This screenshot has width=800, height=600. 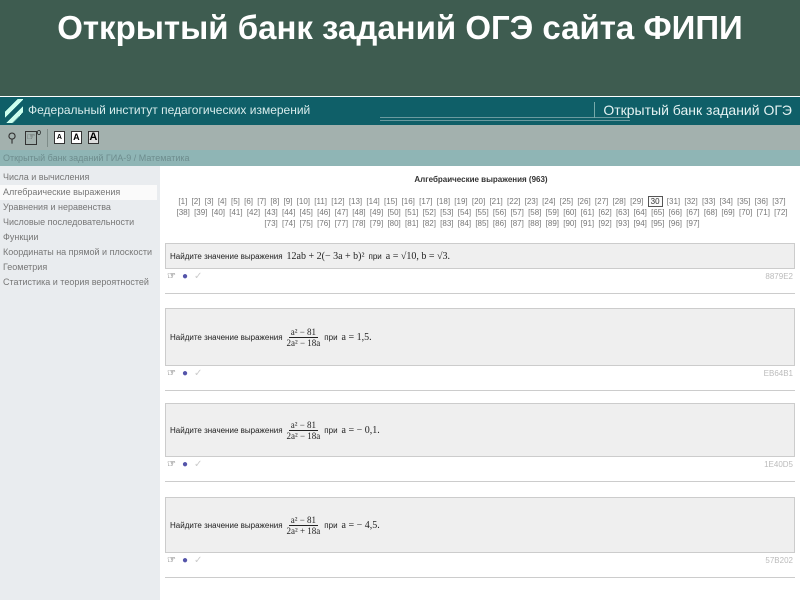 I want to click on page-link: [2], so click(x=196, y=201).